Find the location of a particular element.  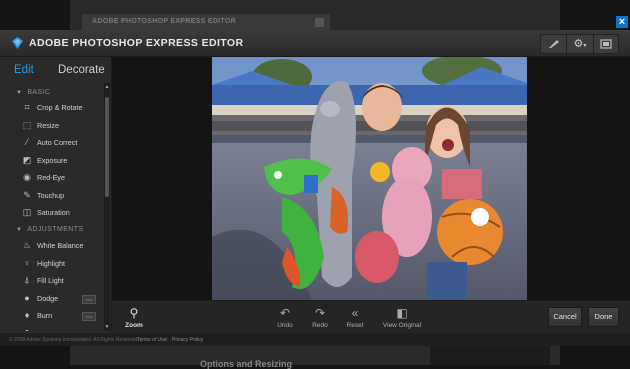

view-original-button: ◧ View Original is located at coordinates (402, 317).